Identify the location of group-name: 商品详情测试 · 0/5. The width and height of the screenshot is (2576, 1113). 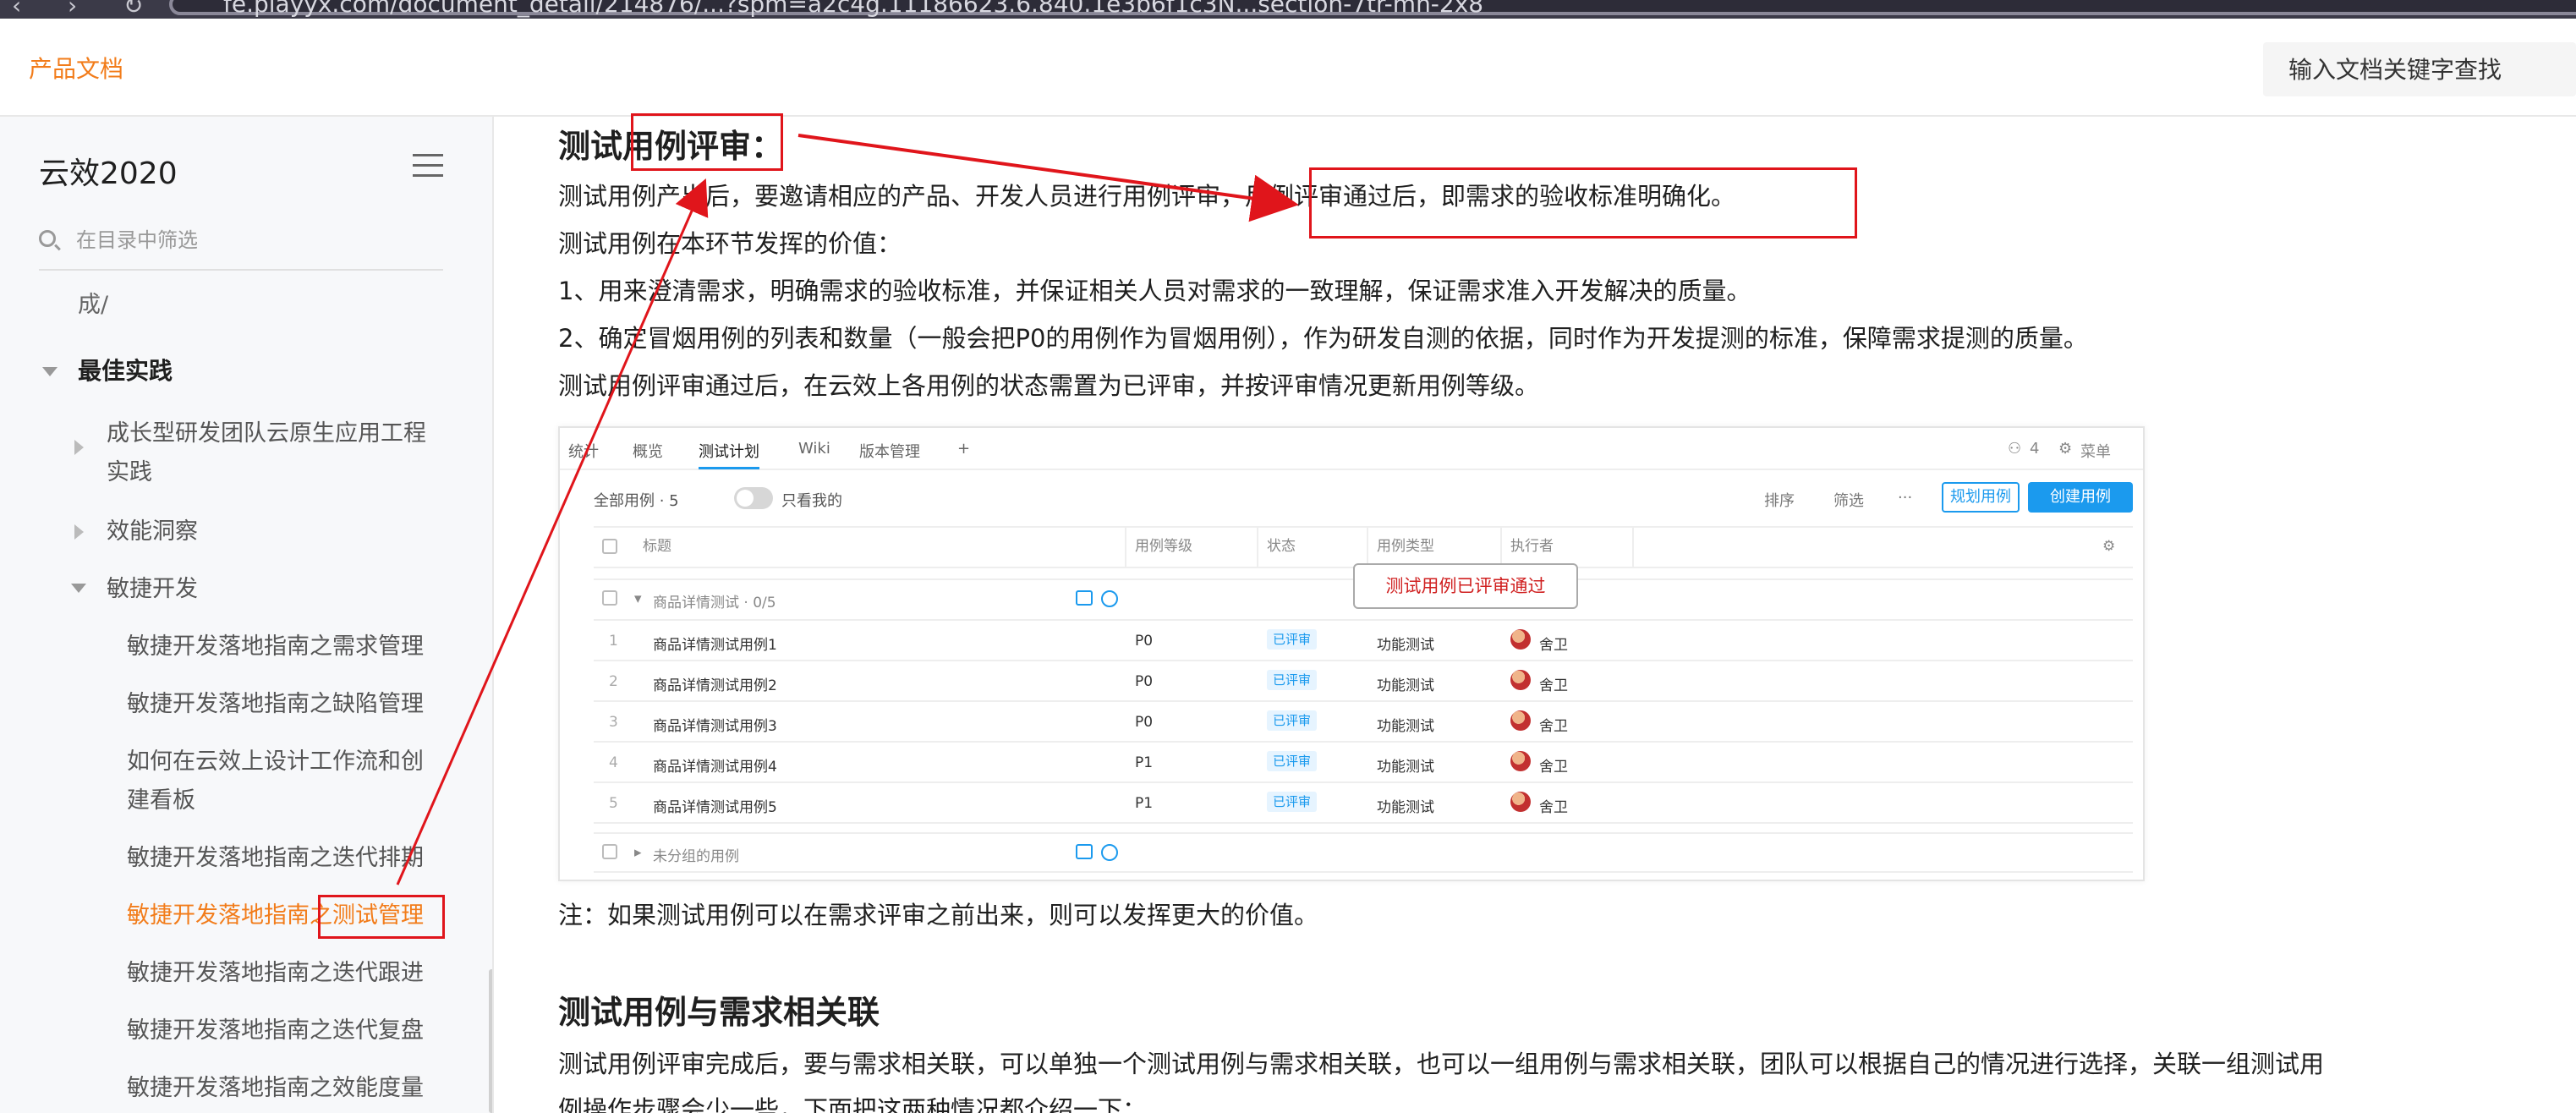
(714, 600).